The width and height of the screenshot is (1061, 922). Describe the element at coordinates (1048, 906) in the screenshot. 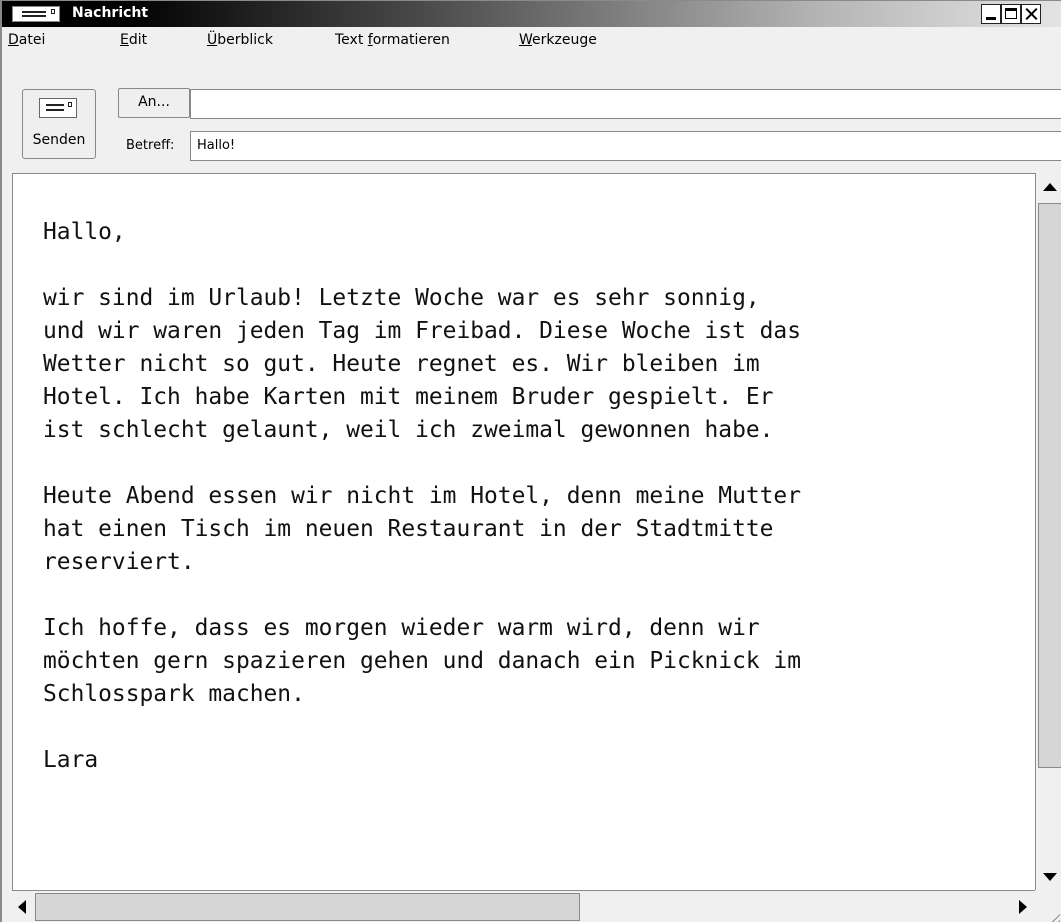

I see `resize-grip-icon` at that location.